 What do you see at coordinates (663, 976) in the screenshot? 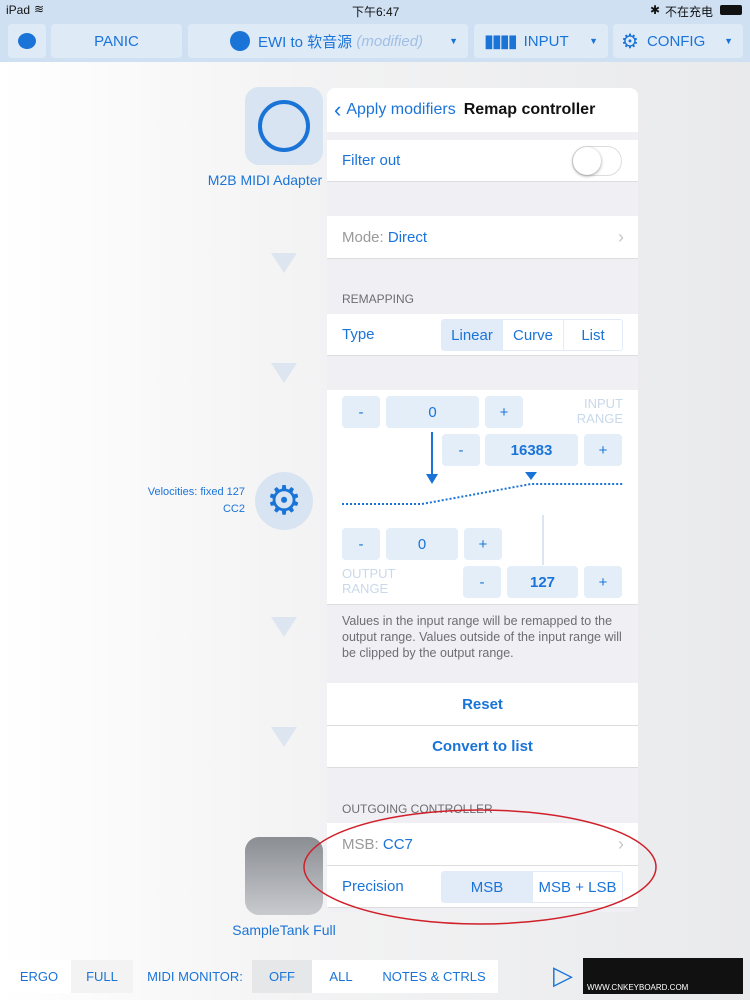
I see `watermark-logo: WWW.CNKEYBOARD.COM` at bounding box center [663, 976].